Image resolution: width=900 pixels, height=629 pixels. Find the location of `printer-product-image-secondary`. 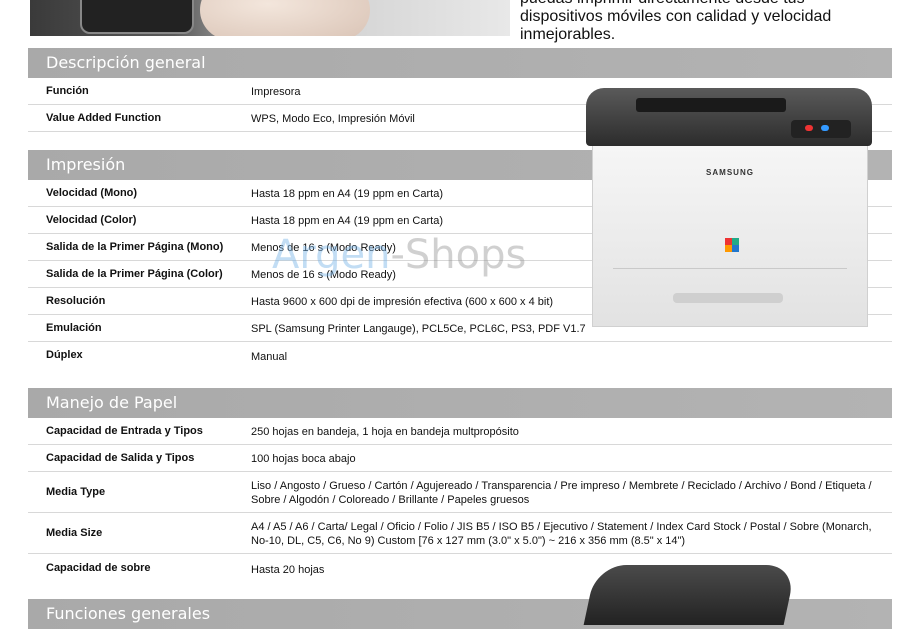

printer-product-image-secondary is located at coordinates (690, 595).